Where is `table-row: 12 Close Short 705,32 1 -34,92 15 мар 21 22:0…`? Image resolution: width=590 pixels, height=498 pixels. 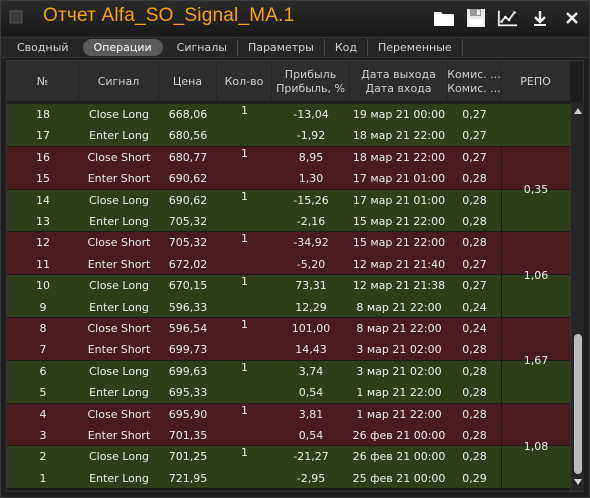
table-row: 12 Close Short 705,32 1 -34,92 15 мар 21 22:0… is located at coordinates (288, 243).